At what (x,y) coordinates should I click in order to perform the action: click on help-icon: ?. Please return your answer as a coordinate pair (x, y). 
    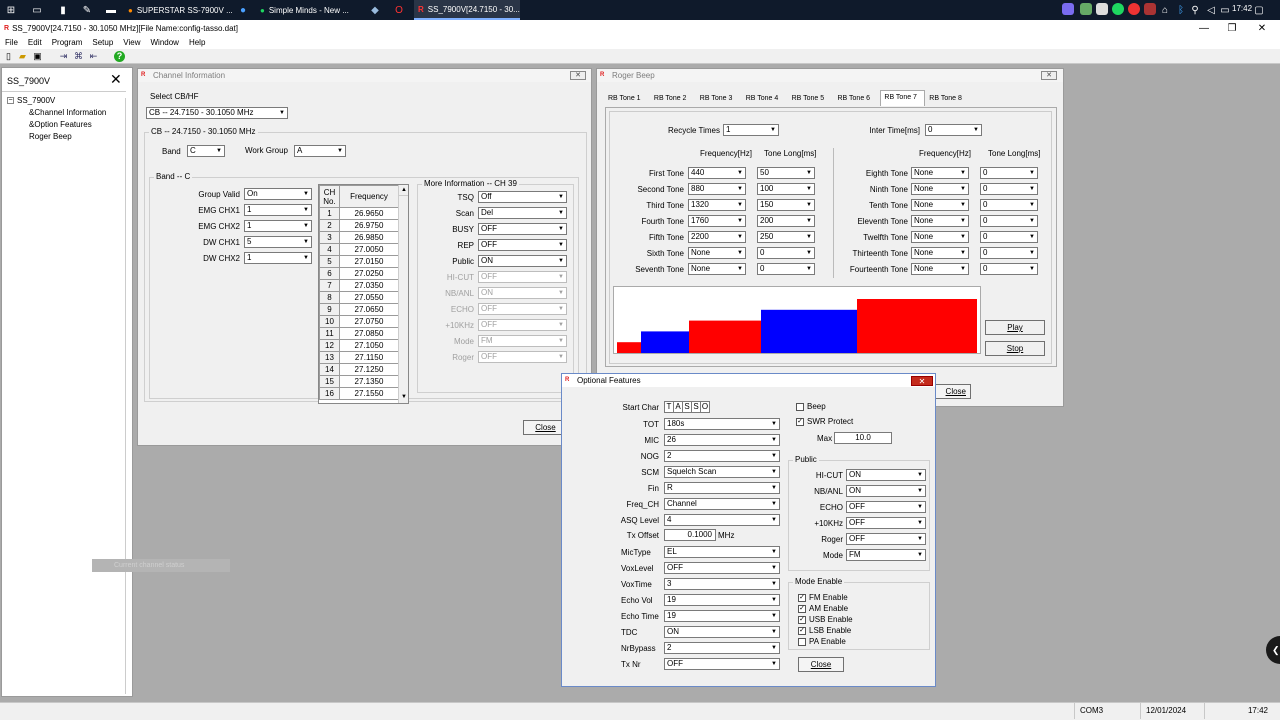
    Looking at the image, I should click on (119, 56).